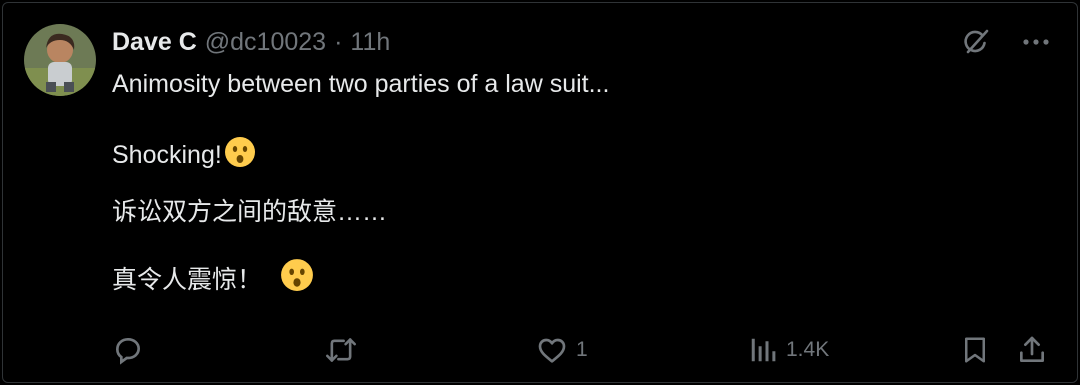 This screenshot has width=1080, height=385. I want to click on more-icon, so click(1036, 42).